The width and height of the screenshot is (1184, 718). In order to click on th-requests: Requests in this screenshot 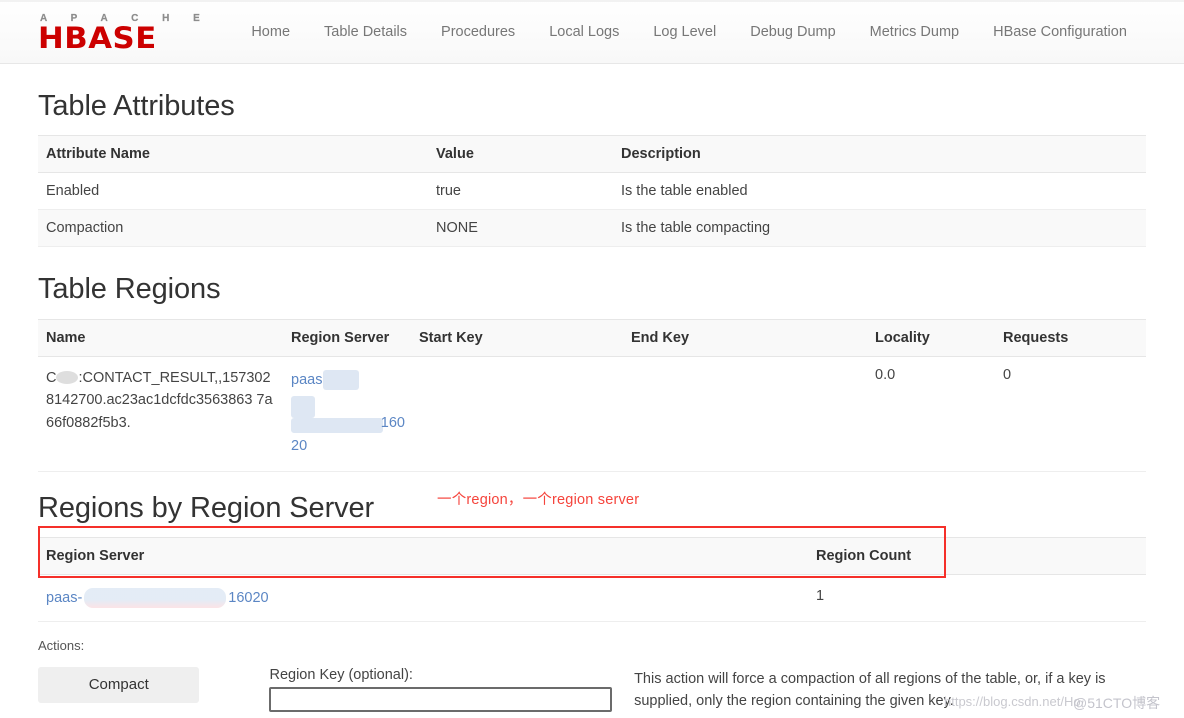, I will do `click(1070, 337)`.